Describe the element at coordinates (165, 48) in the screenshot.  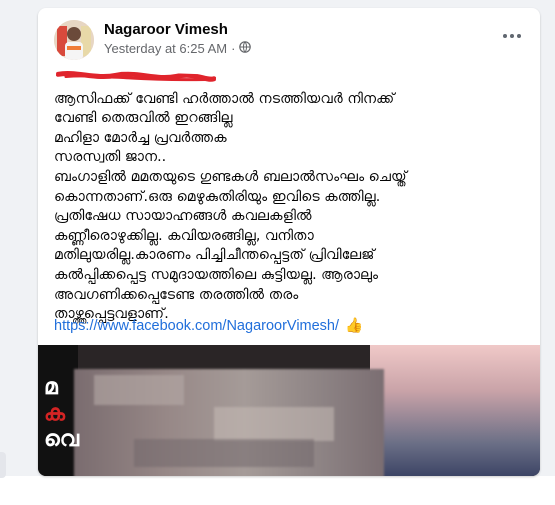
I see `post-timestamp: Yesterday at 6:25 AM` at that location.